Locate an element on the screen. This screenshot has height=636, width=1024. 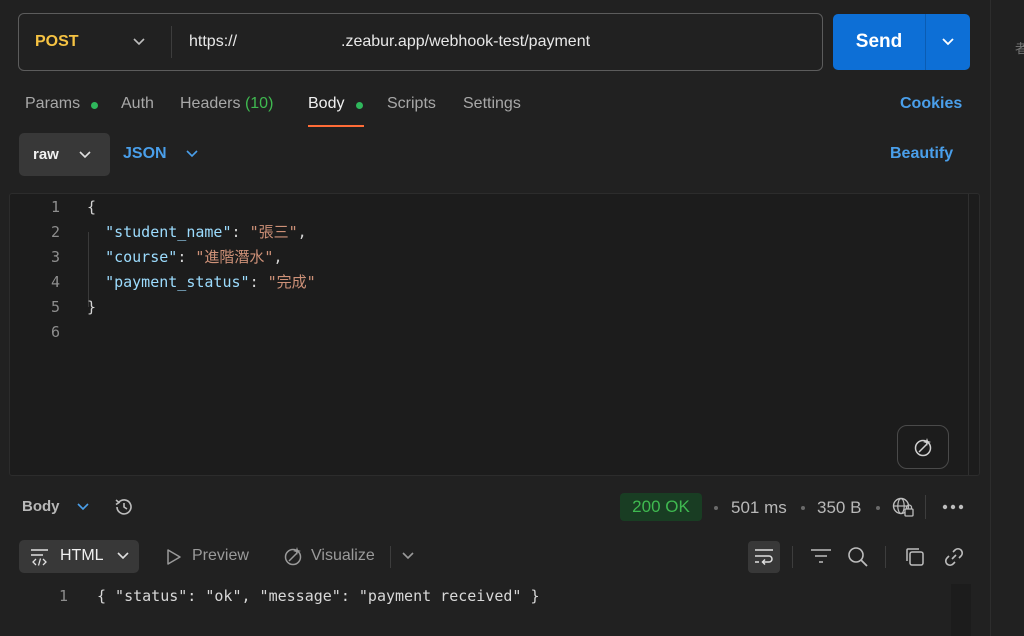
copy-icon is located at coordinates (915, 557).